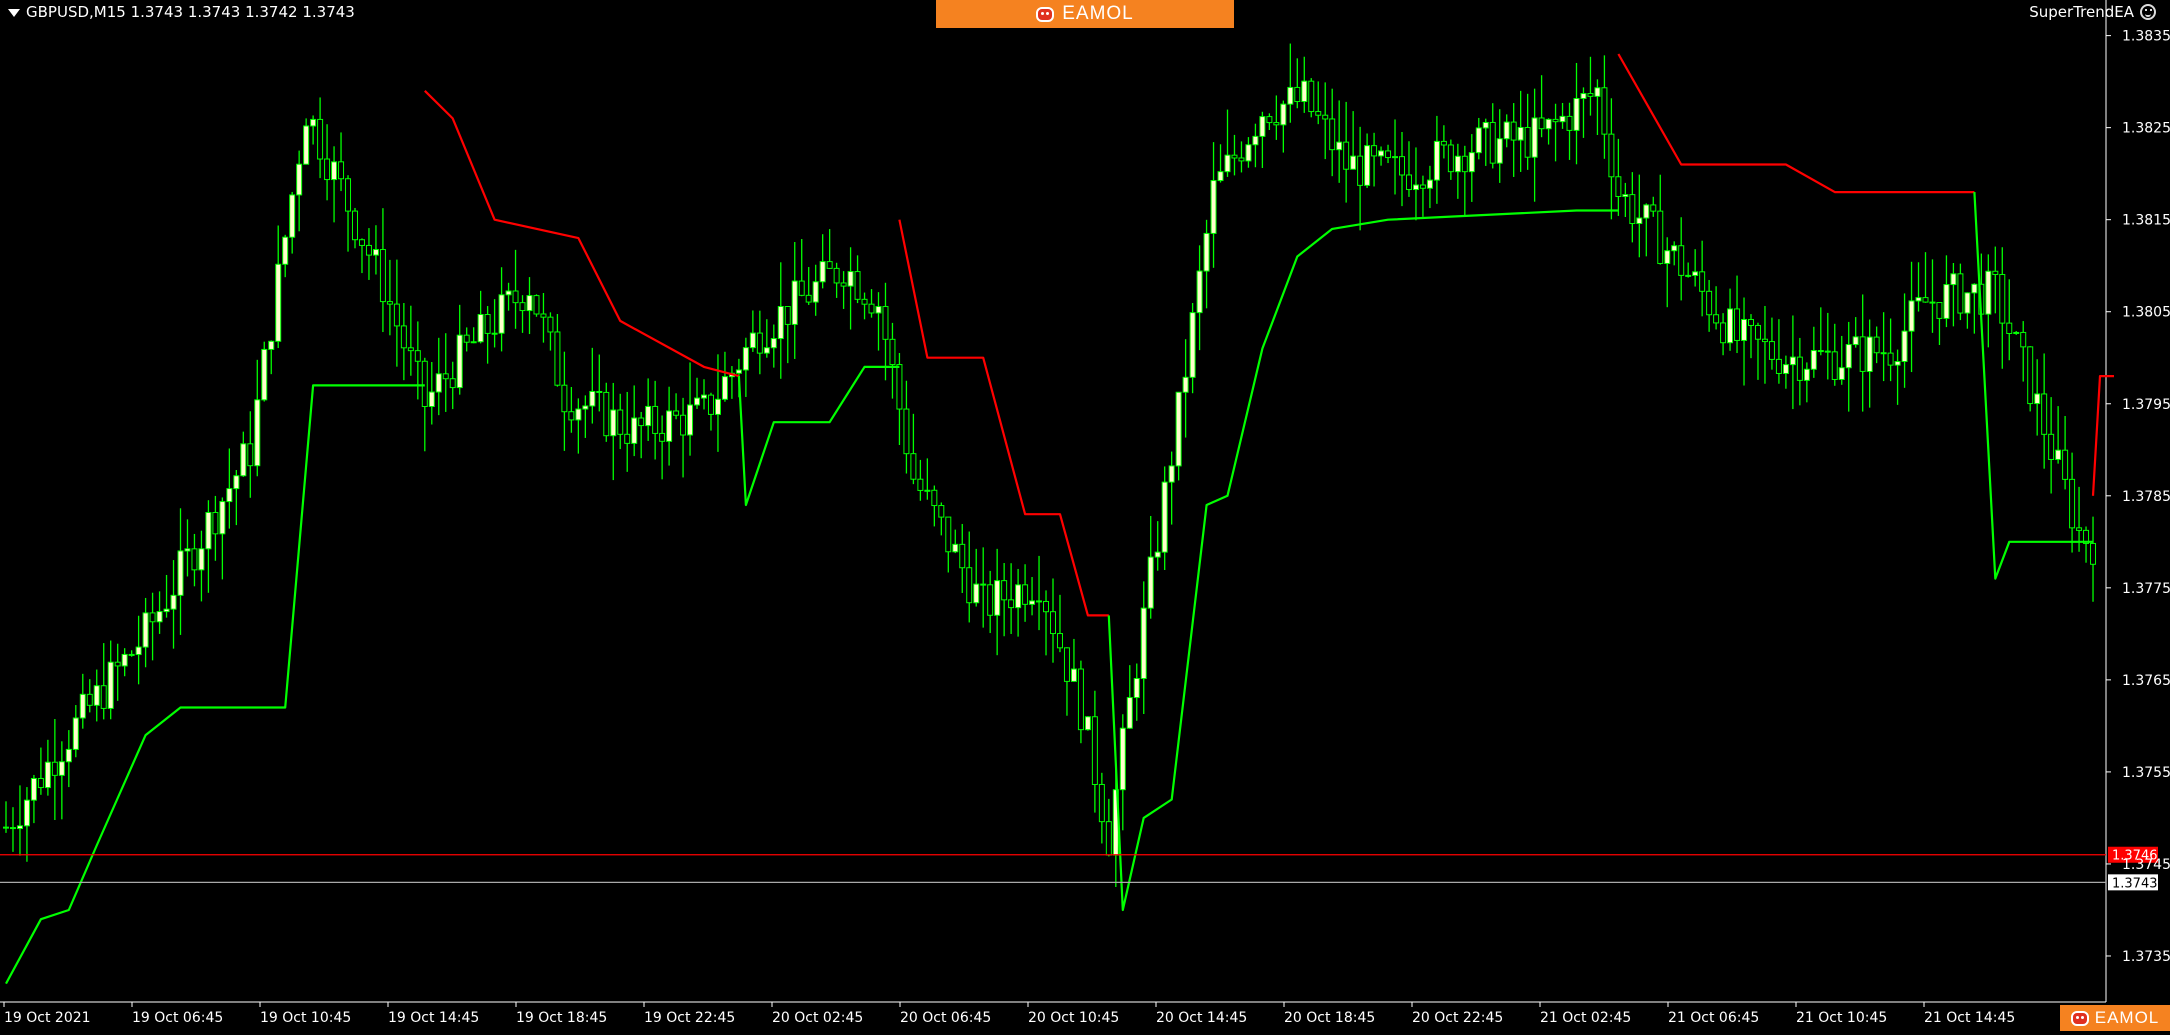 The image size is (2170, 1035). What do you see at coordinates (2115, 1018) in the screenshot?
I see `corner-watermark: EAMOL` at bounding box center [2115, 1018].